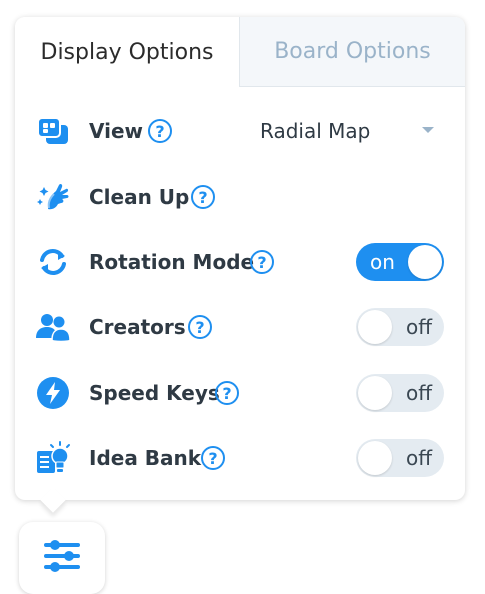 This screenshot has height=594, width=485. I want to click on creators-help-icon: ?, so click(200, 327).